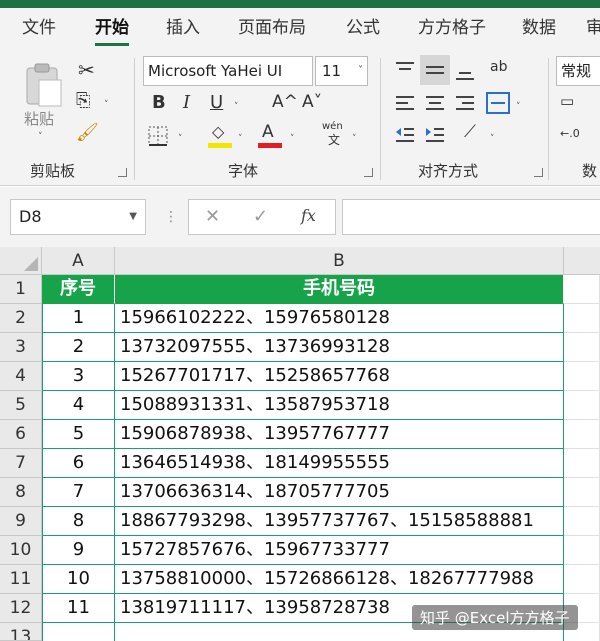 This screenshot has width=600, height=641. Describe the element at coordinates (405, 70) in the screenshot. I see `align-top-icon` at that location.